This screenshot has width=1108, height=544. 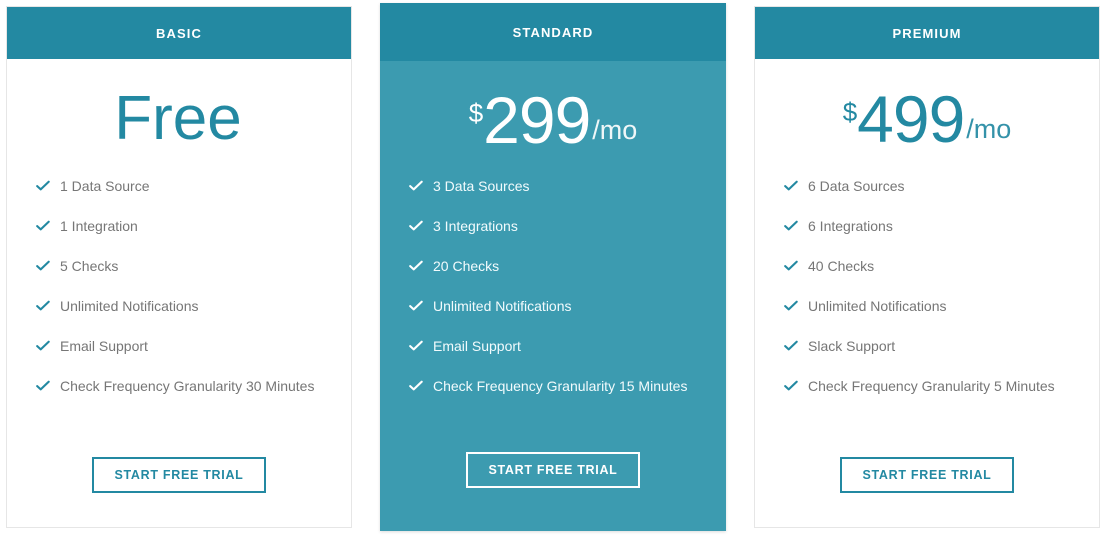 I want to click on feature-item: 20 Checks, so click(x=558, y=279).